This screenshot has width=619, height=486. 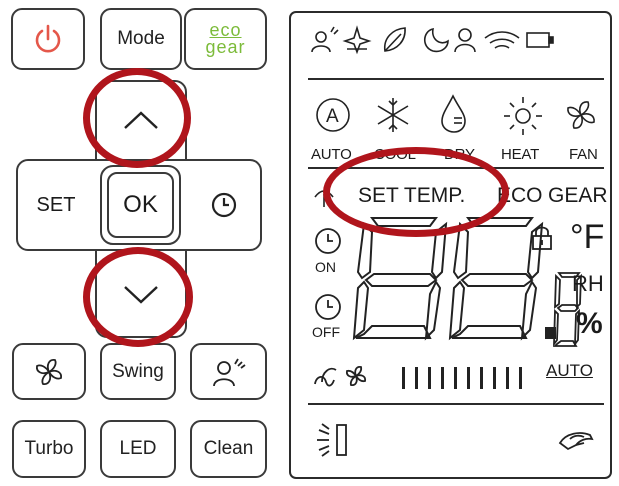 I want to click on power-button, so click(x=48, y=39).